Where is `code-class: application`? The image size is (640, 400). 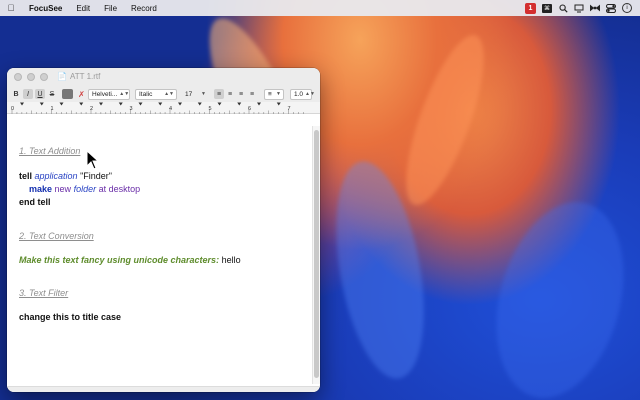 code-class: application is located at coordinates (56, 176).